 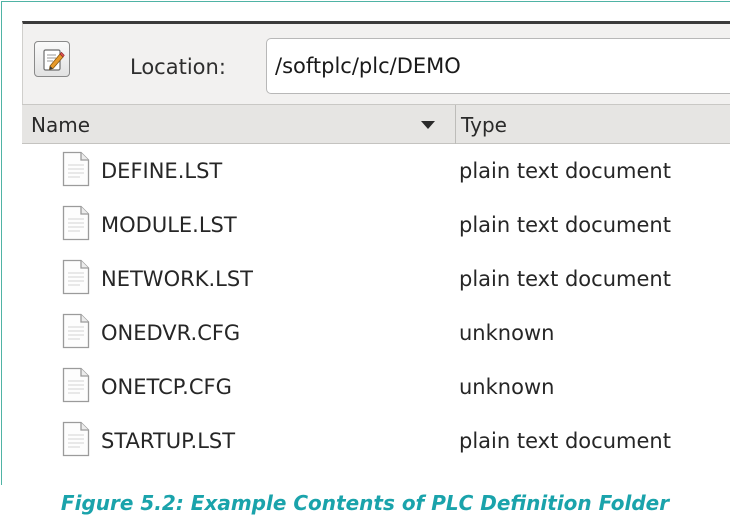 I want to click on type-column-header: Type, so click(x=484, y=125).